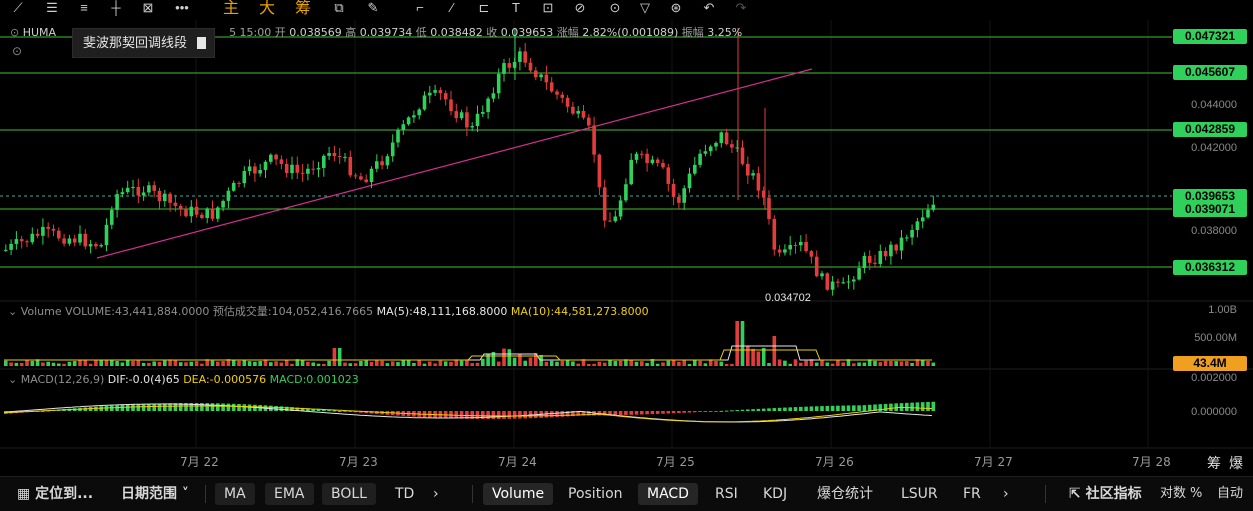 The image size is (1253, 511). Describe the element at coordinates (1210, 129) in the screenshot. I see `level-tag: 0.042859` at that location.